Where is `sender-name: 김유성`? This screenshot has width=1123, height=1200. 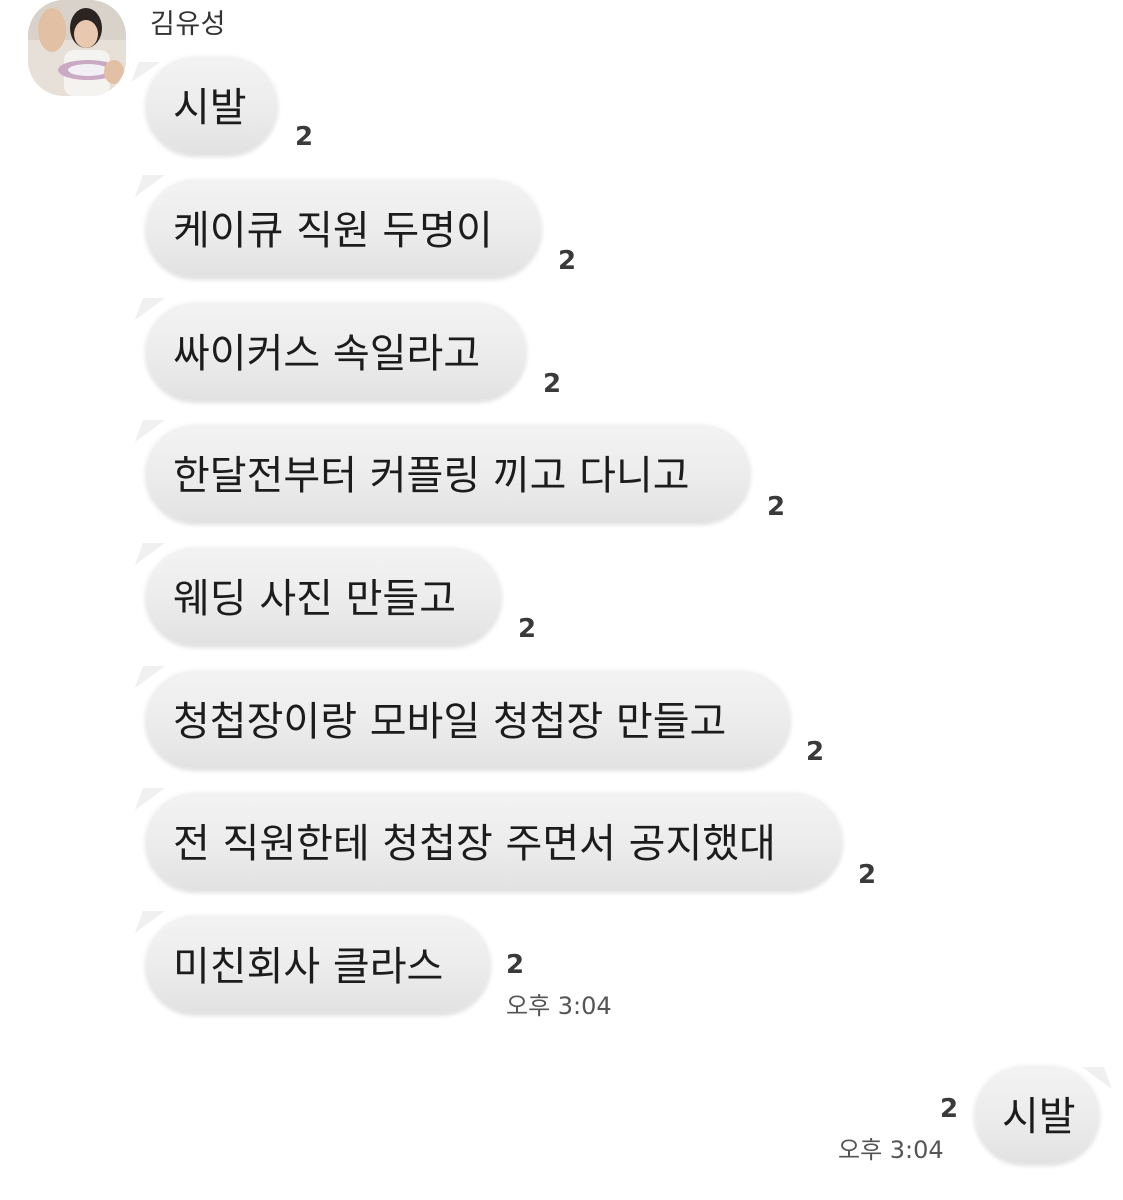 sender-name: 김유성 is located at coordinates (188, 24).